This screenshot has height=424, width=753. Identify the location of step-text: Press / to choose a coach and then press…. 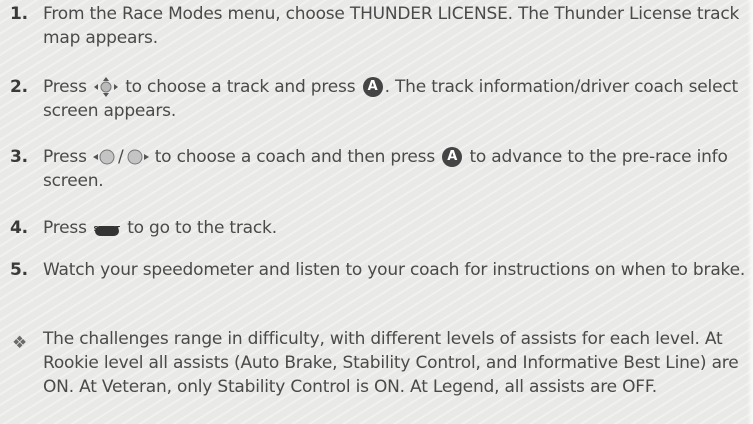
(380, 169).